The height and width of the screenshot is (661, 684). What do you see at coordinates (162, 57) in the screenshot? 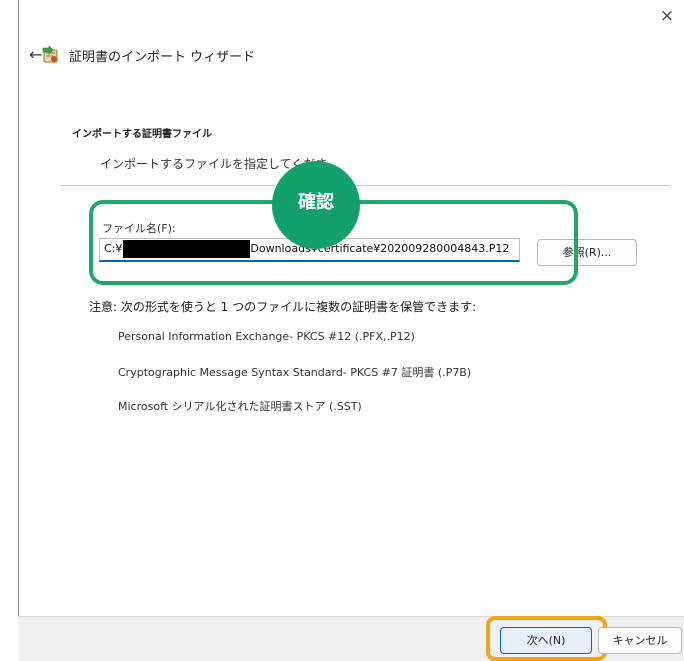
I see `wizard-title: 証明書のインポート ウィザード` at bounding box center [162, 57].